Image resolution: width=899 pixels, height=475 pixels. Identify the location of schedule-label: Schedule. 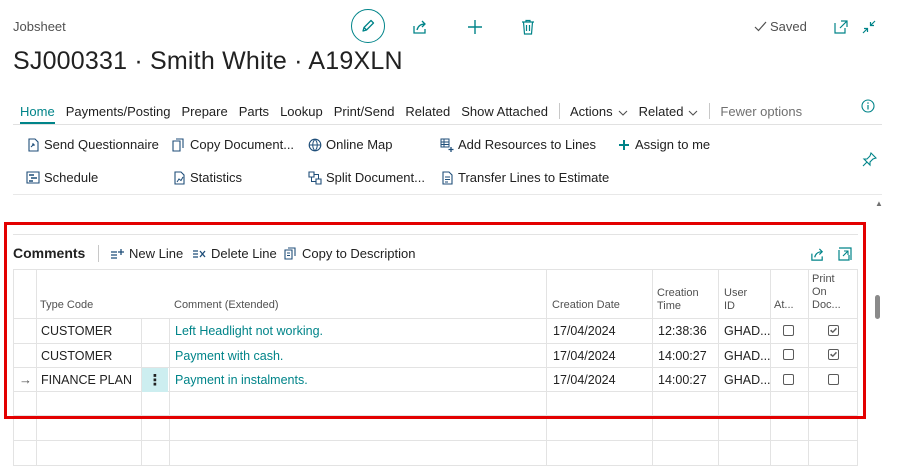
(71, 177).